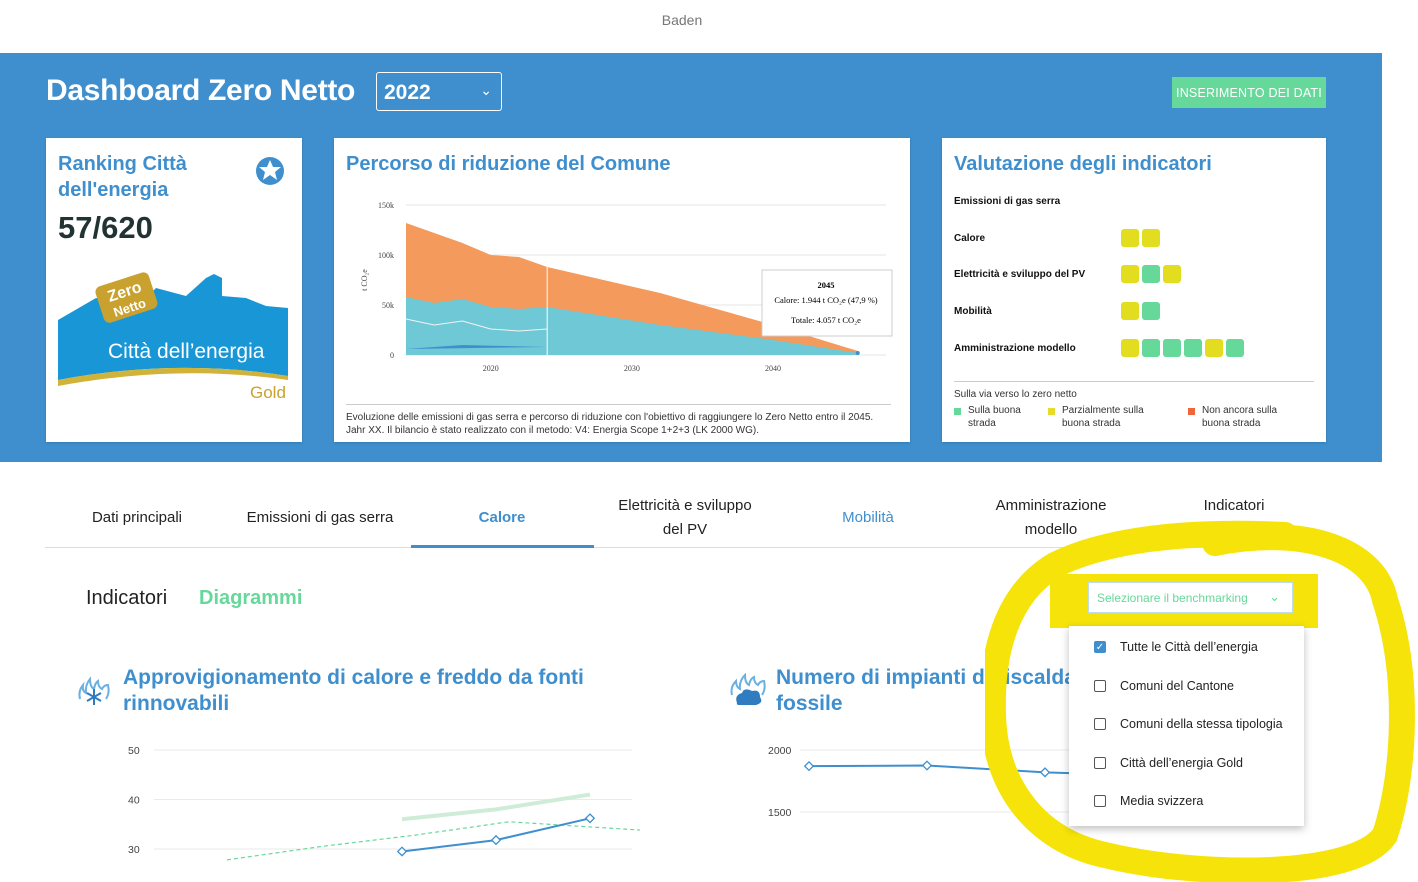 The width and height of the screenshot is (1418, 882). I want to click on tab-label-line2: del PV, so click(685, 529).